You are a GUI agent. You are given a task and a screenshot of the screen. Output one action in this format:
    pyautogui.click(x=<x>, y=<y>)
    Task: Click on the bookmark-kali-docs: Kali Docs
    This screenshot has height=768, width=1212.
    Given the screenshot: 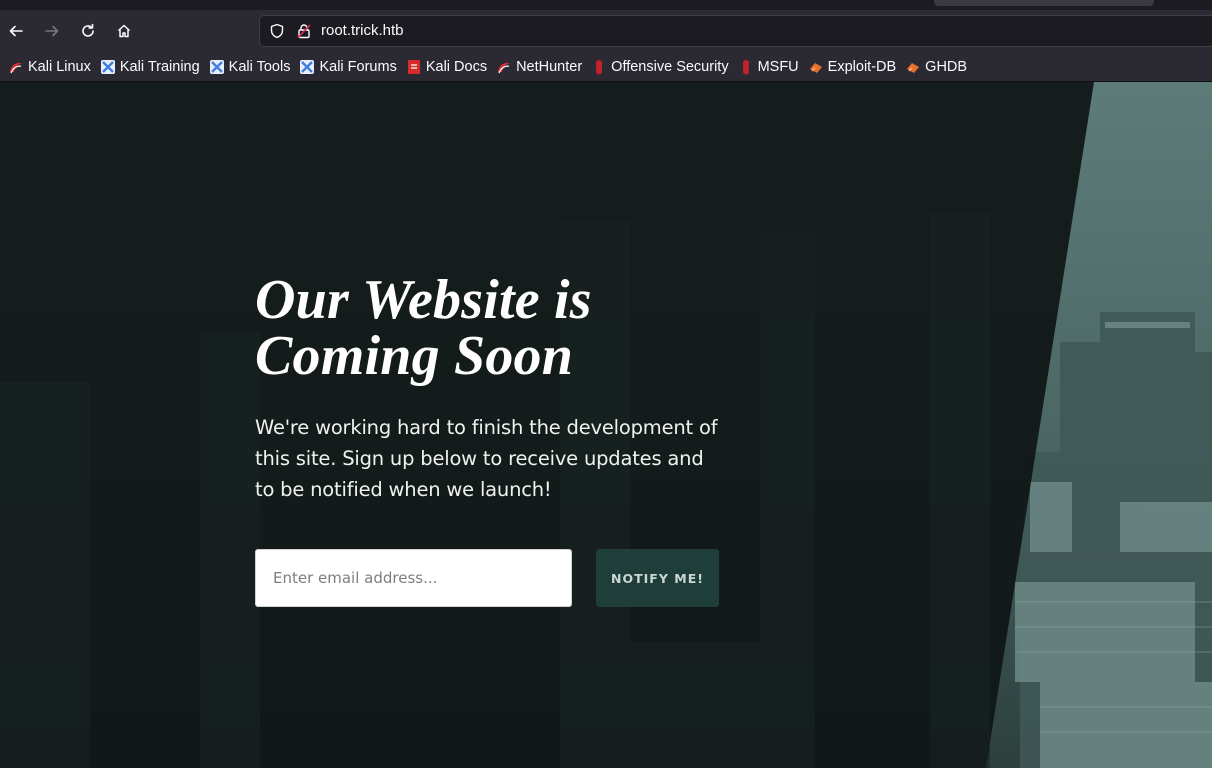 What is the action you would take?
    pyautogui.click(x=446, y=67)
    